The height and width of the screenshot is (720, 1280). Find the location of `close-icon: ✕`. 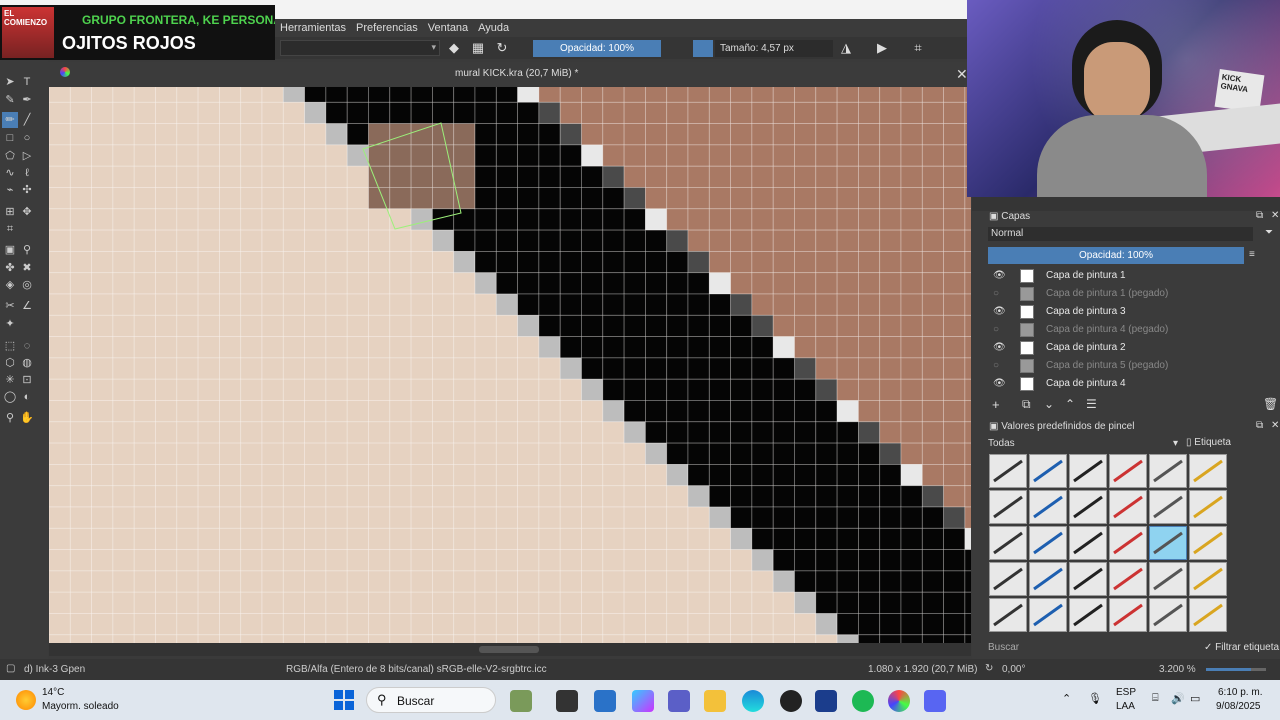

close-icon: ✕ is located at coordinates (962, 74).